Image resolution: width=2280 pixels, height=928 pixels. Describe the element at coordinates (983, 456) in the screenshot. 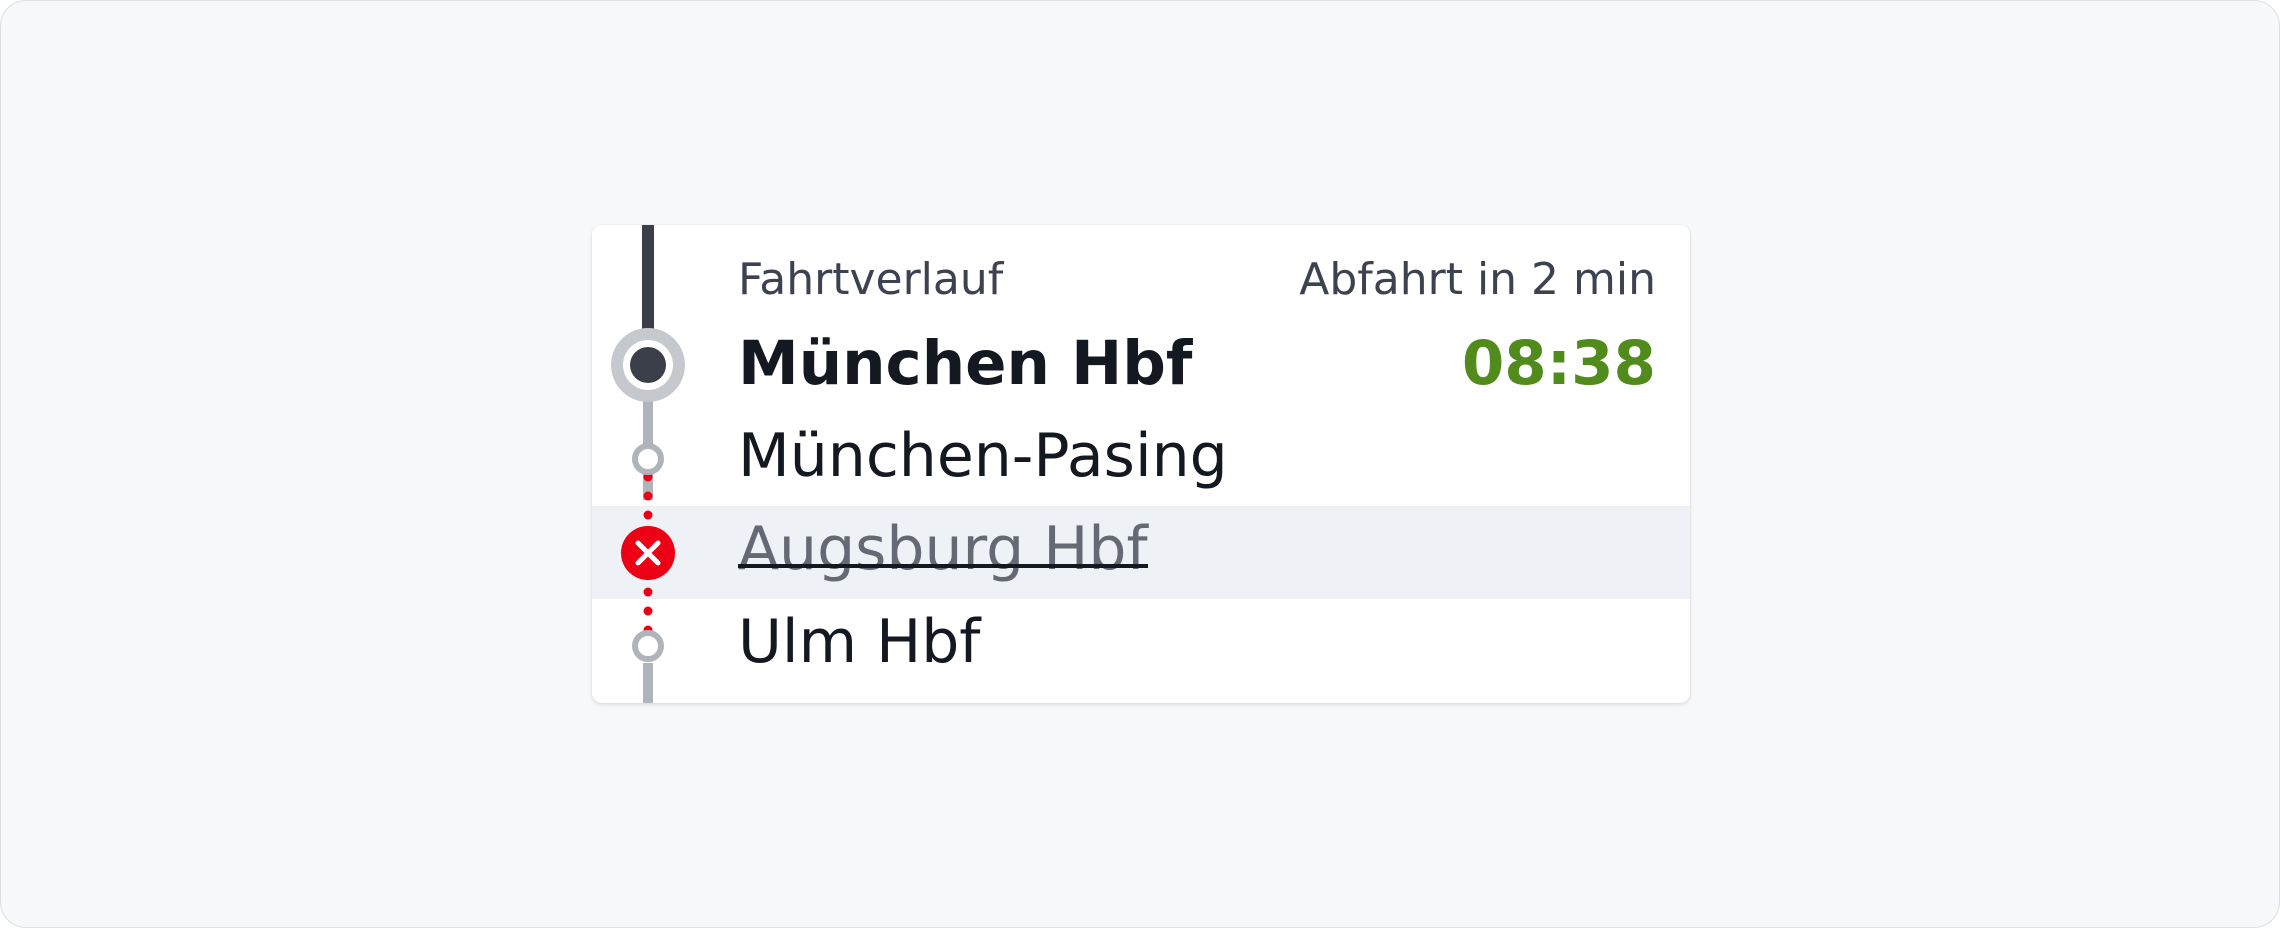

I see `stop-name: München-Pasing` at that location.